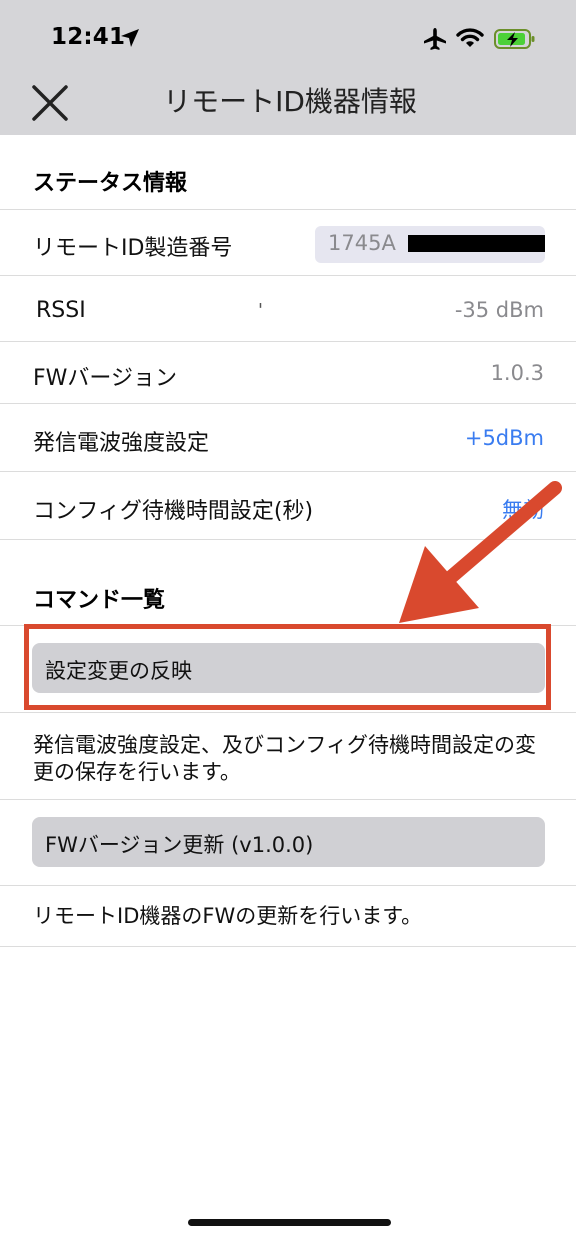 This screenshot has height=1234, width=576. I want to click on tx-power-label: 発信電波強度設定, so click(121, 443).